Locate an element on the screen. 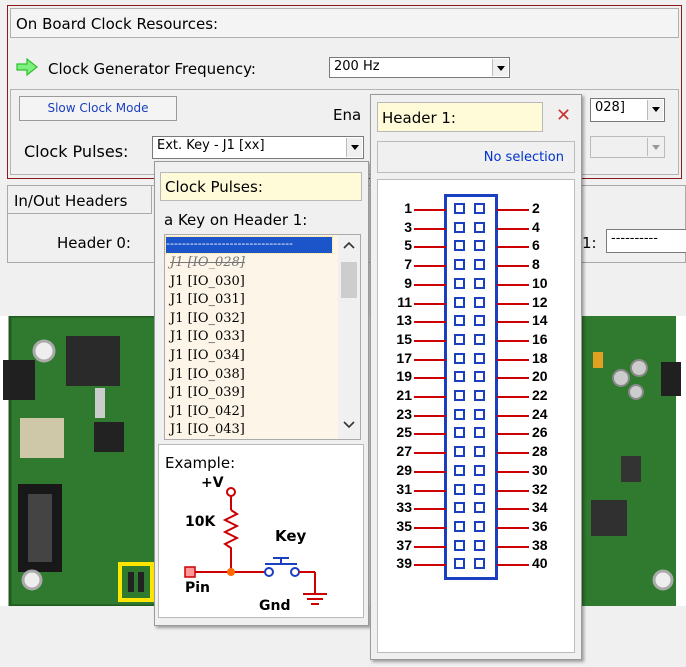  header1-select: ---------- is located at coordinates (646, 241).